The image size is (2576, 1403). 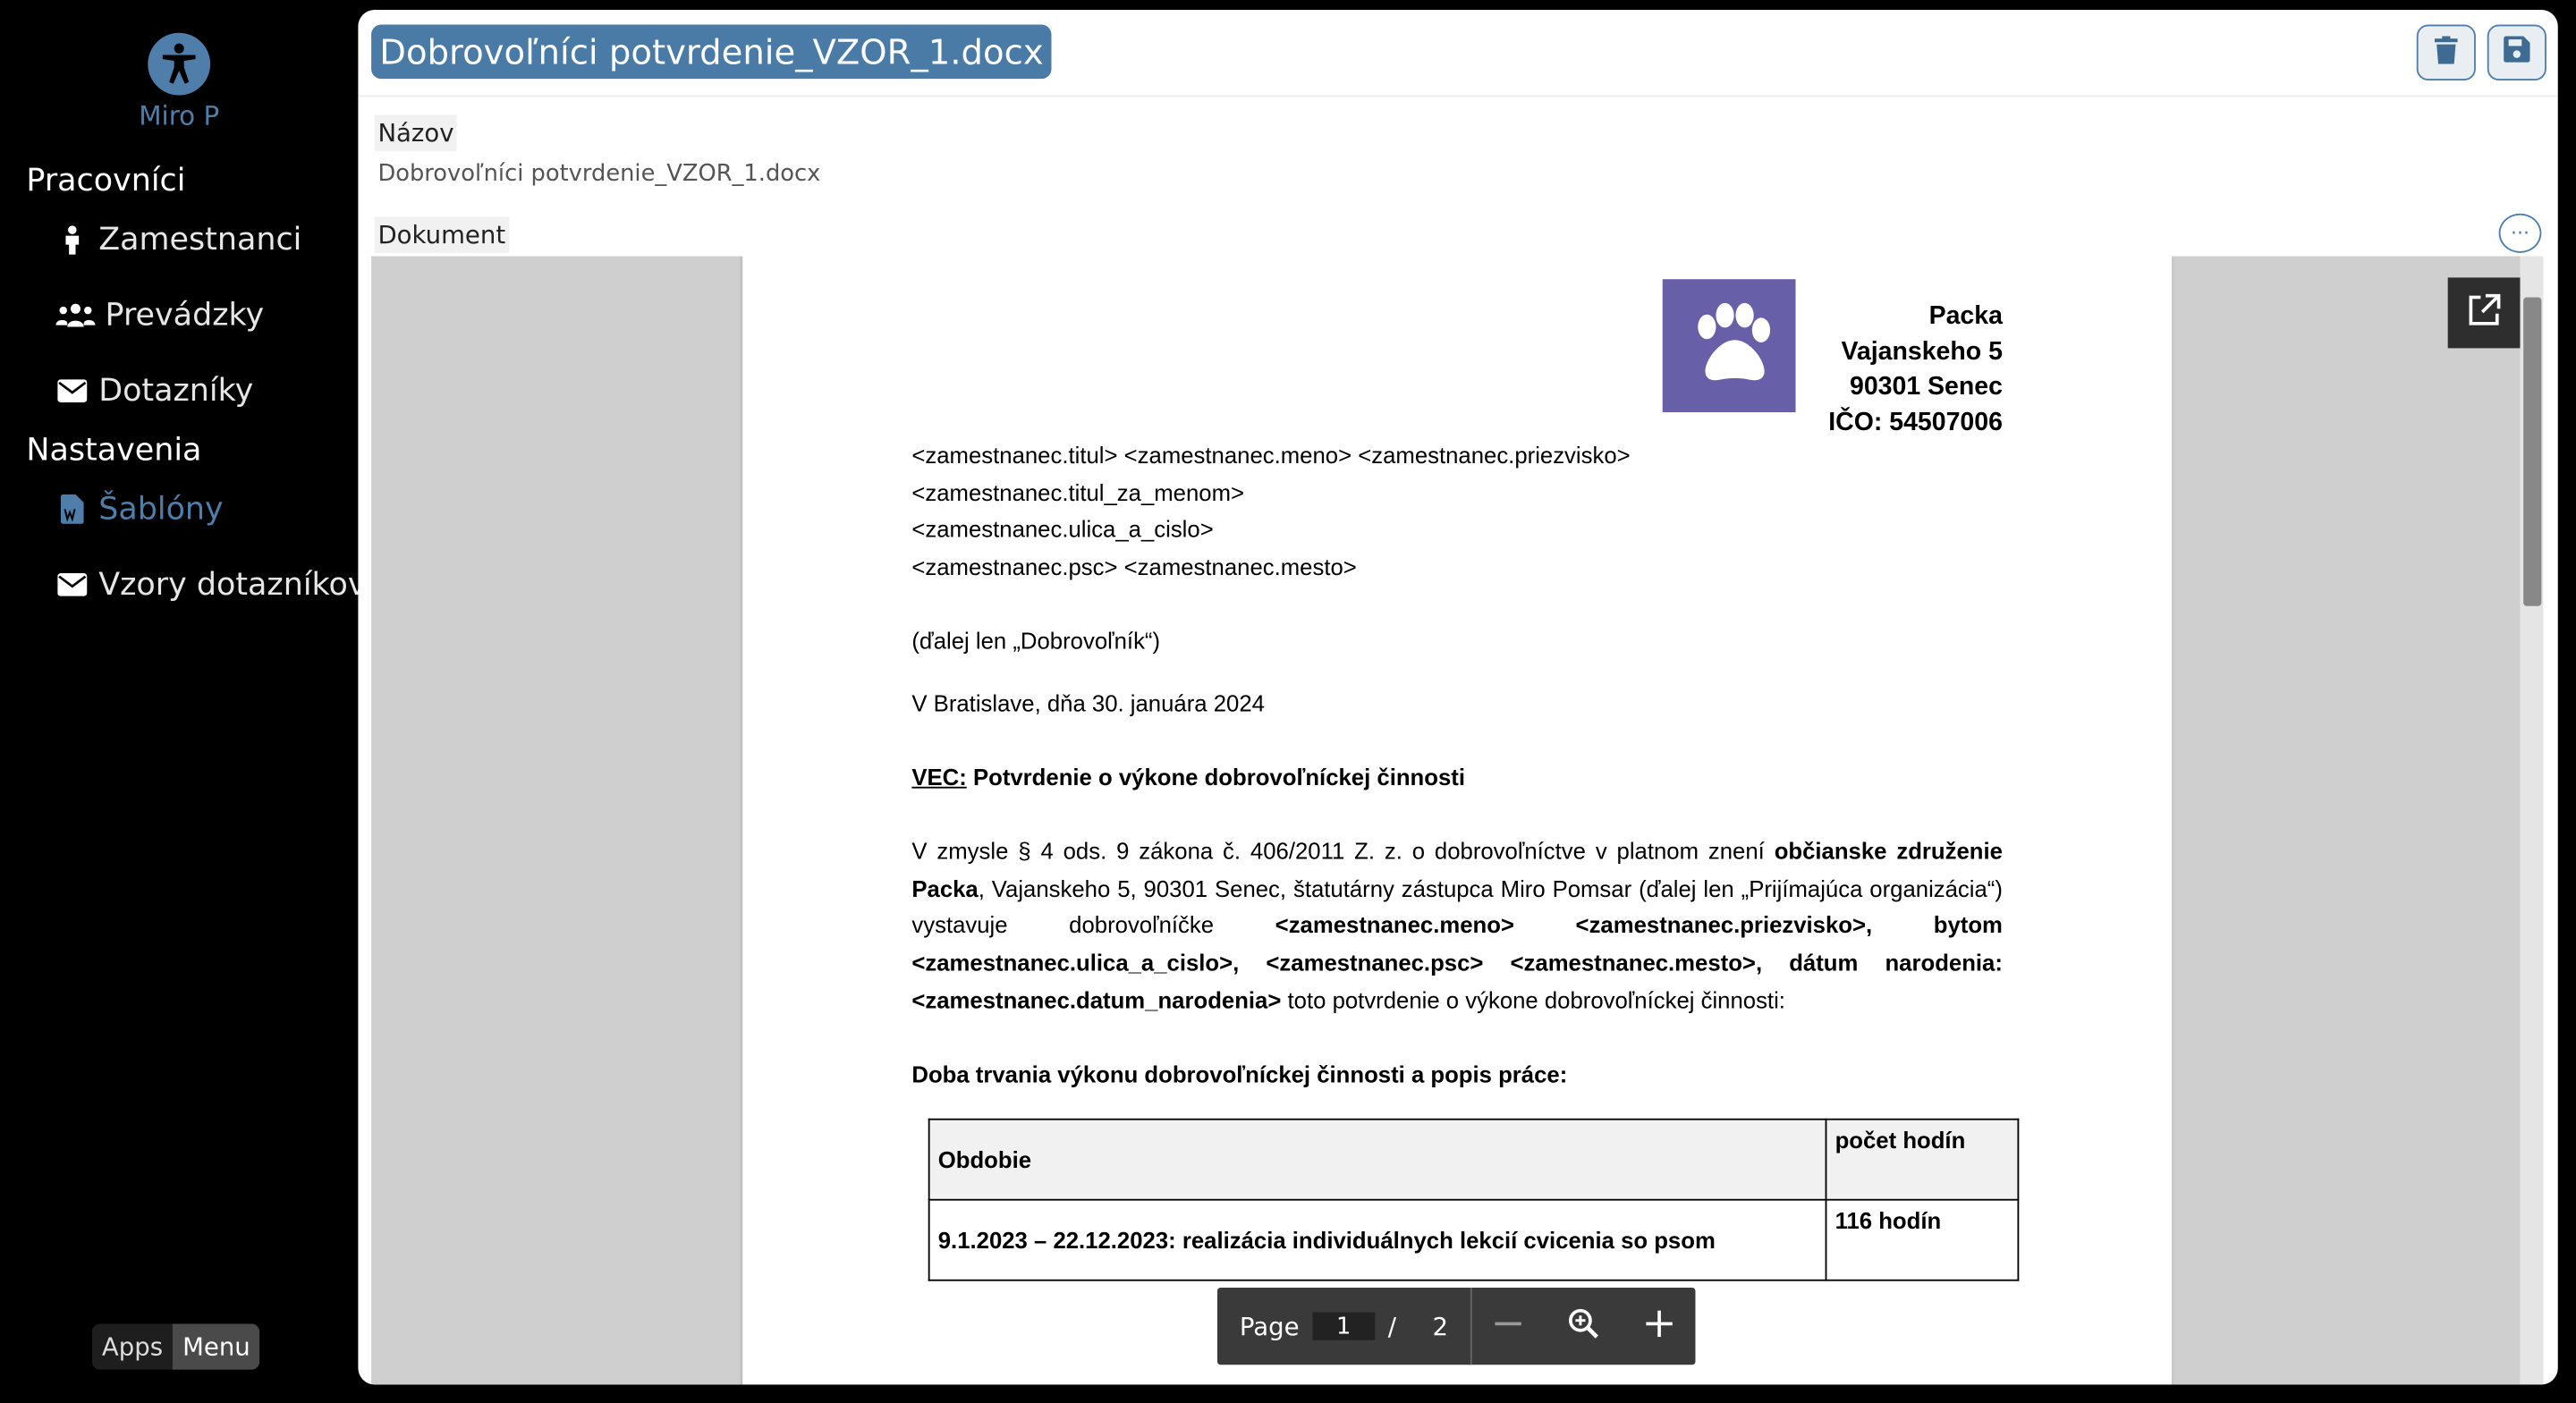 I want to click on page-number-input: 1, so click(x=1344, y=1326).